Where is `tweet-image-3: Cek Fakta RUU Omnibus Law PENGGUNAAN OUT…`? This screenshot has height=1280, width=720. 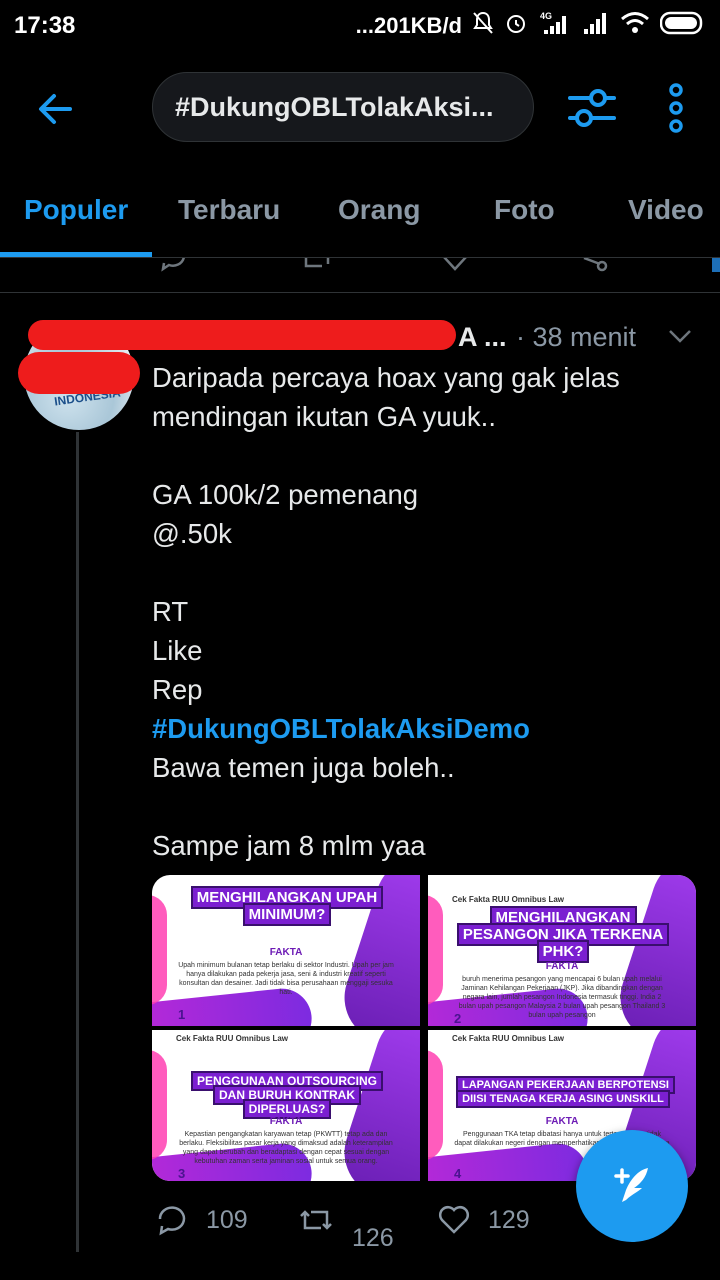 tweet-image-3: Cek Fakta RUU Omnibus Law PENGGUNAAN OUT… is located at coordinates (286, 1105).